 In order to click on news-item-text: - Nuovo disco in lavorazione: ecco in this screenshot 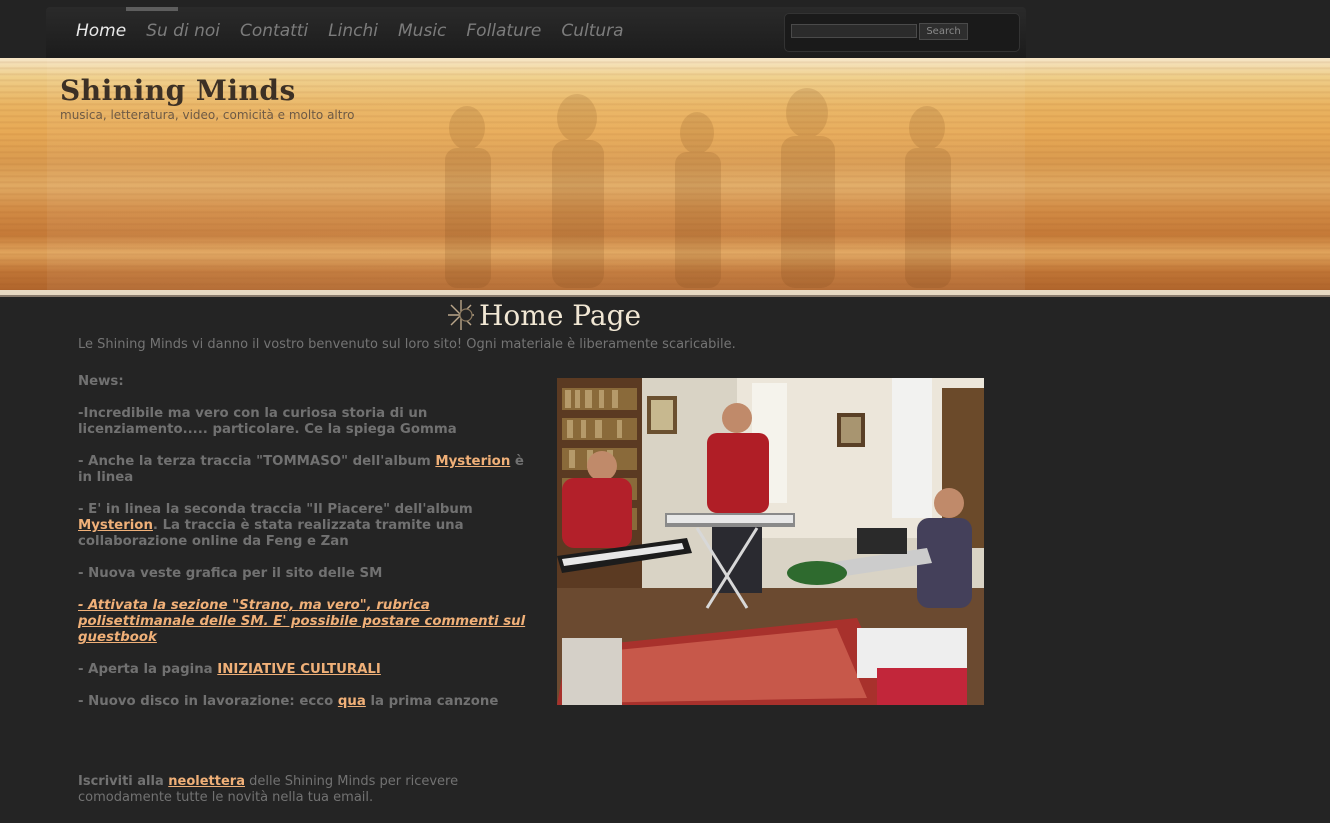, I will do `click(208, 701)`.